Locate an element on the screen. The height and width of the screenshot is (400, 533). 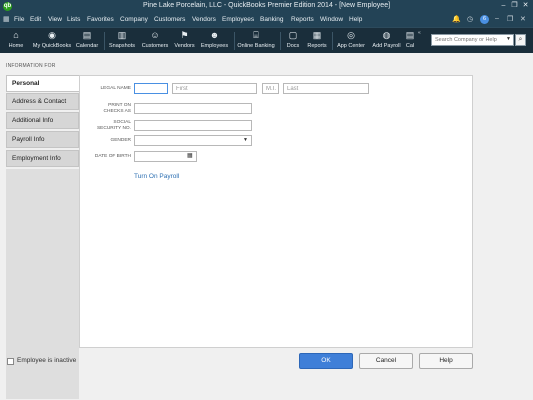
search-button: ⌕ is located at coordinates (520, 40).